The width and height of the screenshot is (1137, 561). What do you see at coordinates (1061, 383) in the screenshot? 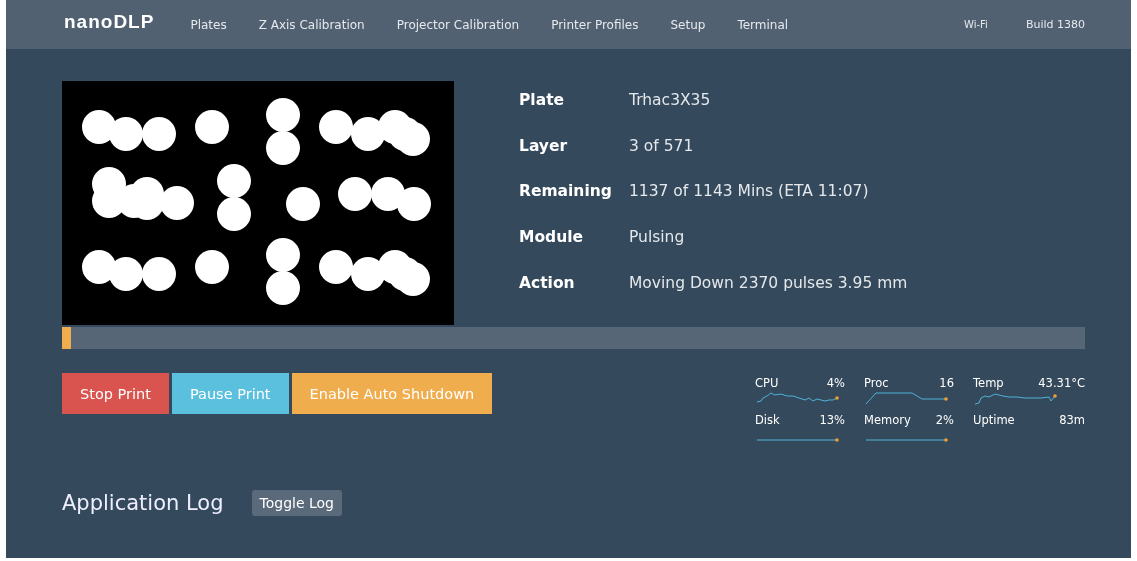
I see `stat-value: 43.31°C` at bounding box center [1061, 383].